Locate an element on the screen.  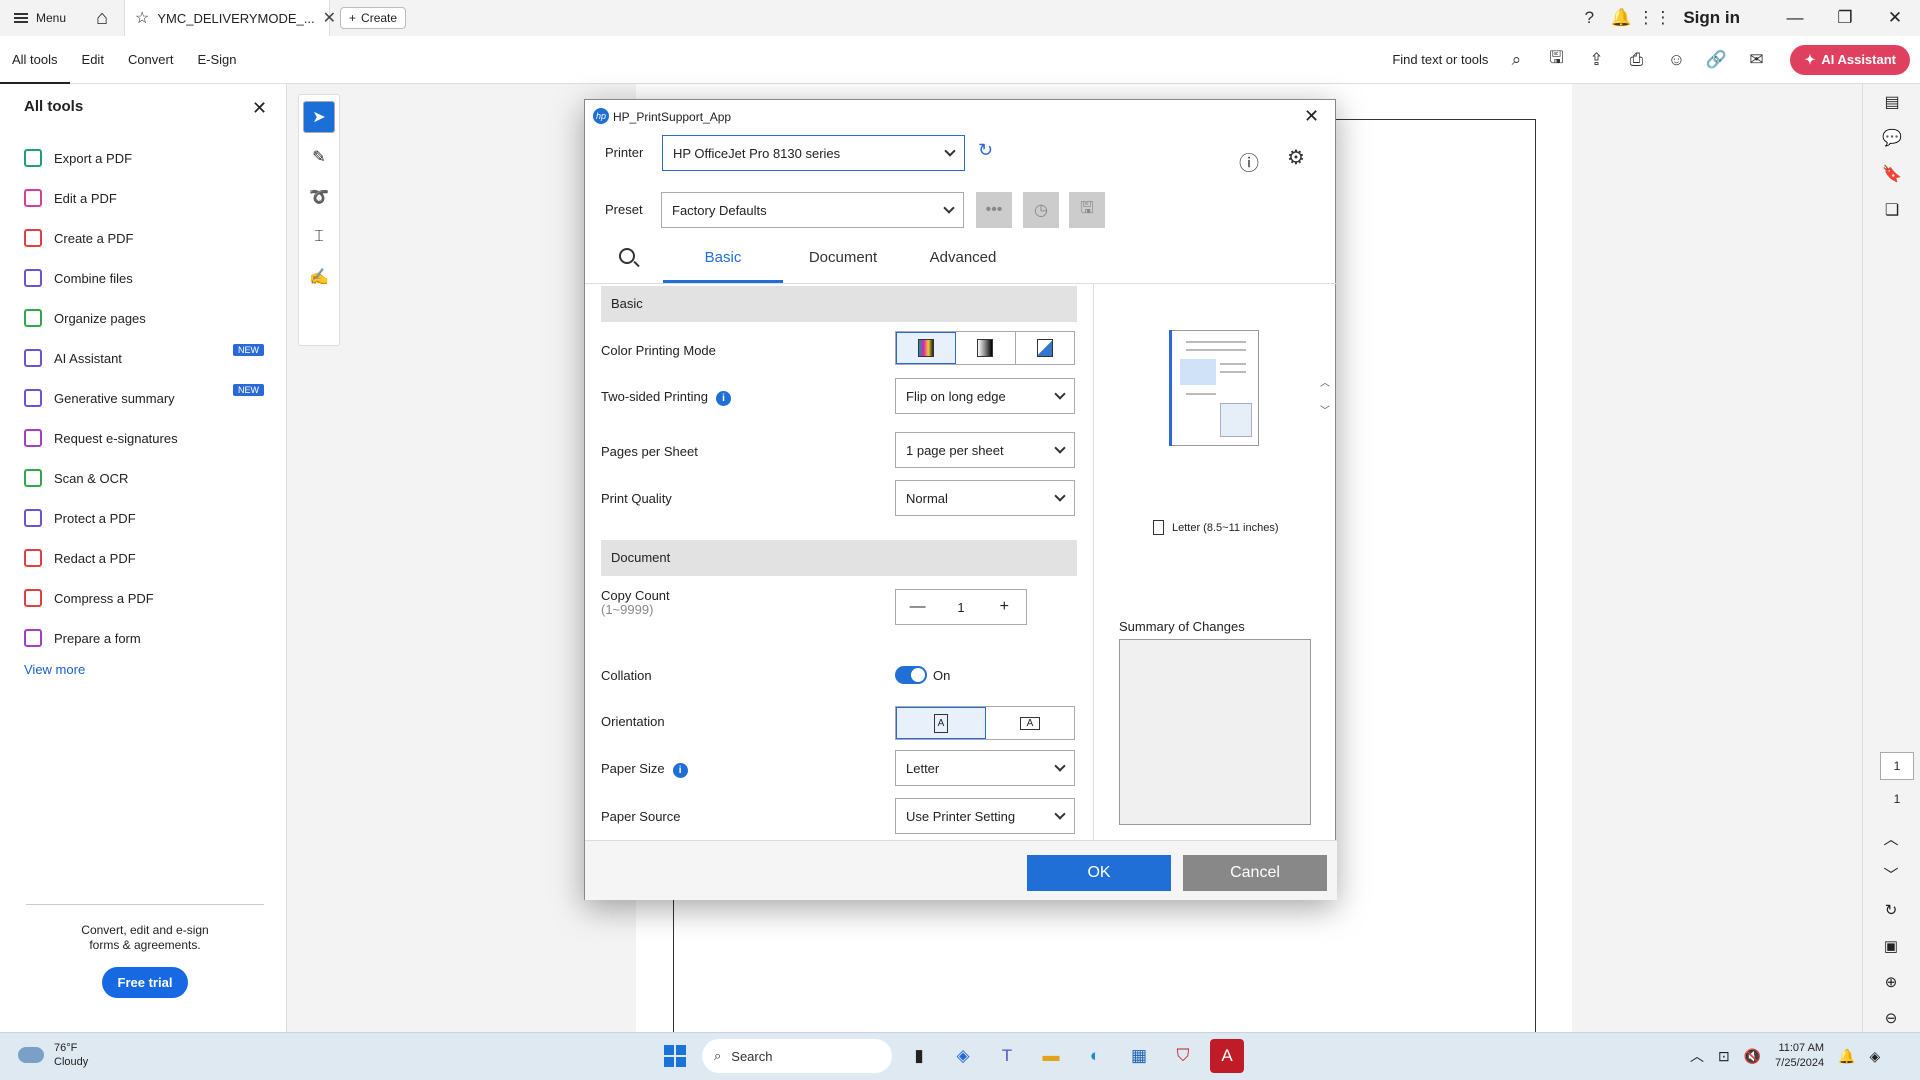
zoom-out-icon: ⊖ is located at coordinates (1891, 1018).